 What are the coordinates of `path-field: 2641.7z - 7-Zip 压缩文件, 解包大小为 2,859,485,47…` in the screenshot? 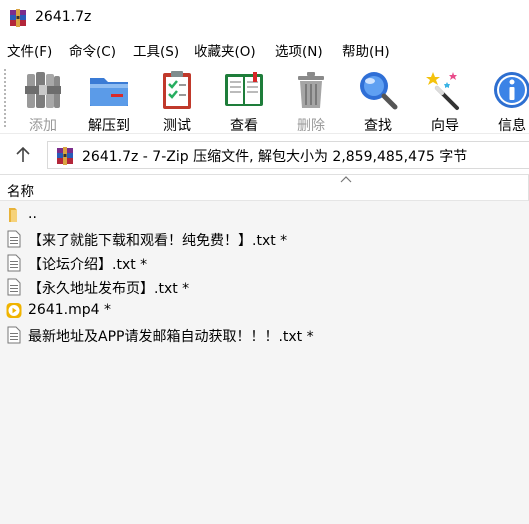 It's located at (288, 155).